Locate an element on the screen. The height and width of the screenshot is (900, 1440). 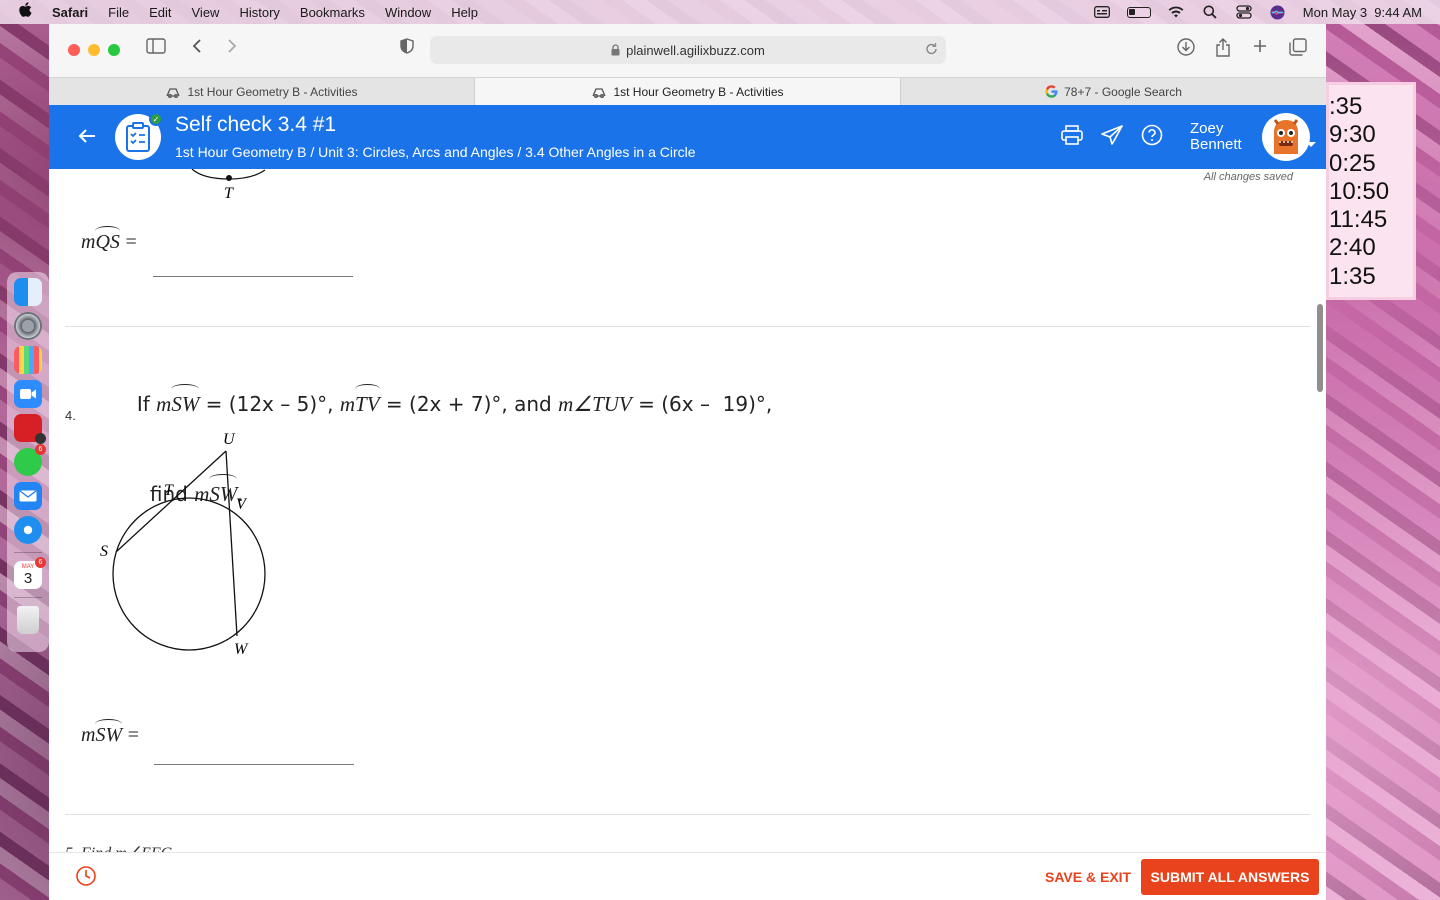
messages-badge: 6 is located at coordinates (40, 449).